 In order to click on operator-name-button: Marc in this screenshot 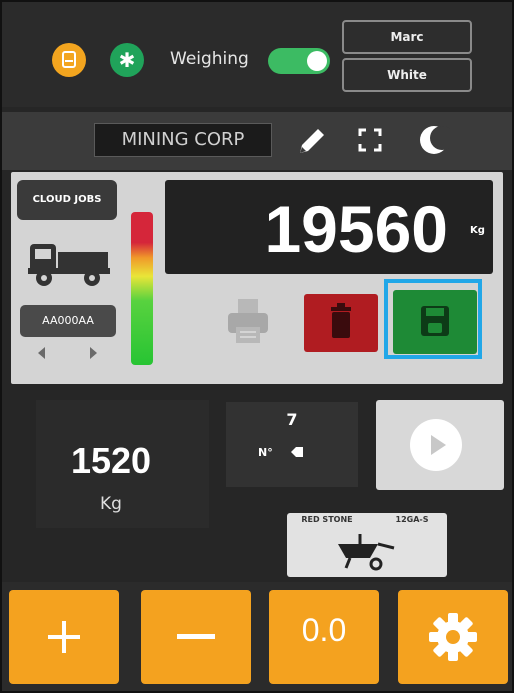, I will do `click(407, 37)`.